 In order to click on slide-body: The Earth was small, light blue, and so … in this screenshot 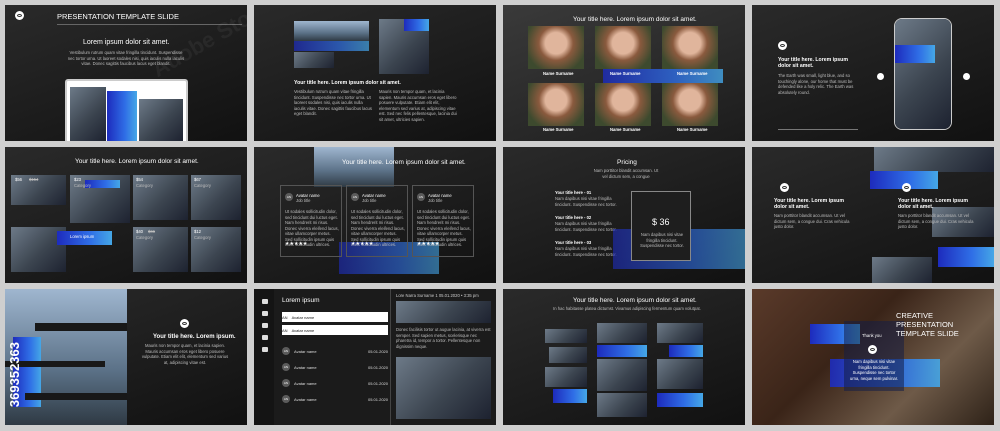, I will do `click(816, 84)`.